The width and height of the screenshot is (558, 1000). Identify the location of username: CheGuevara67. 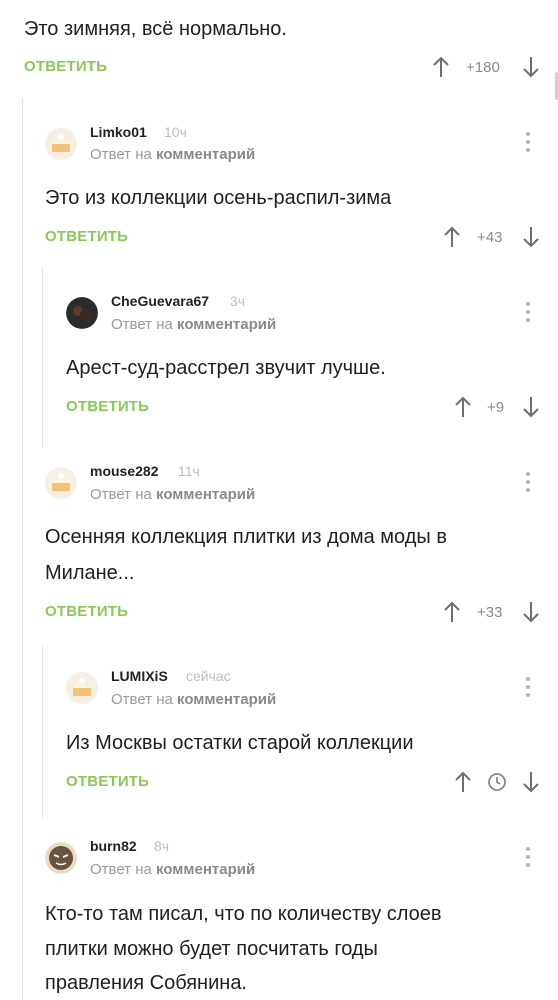
(160, 301).